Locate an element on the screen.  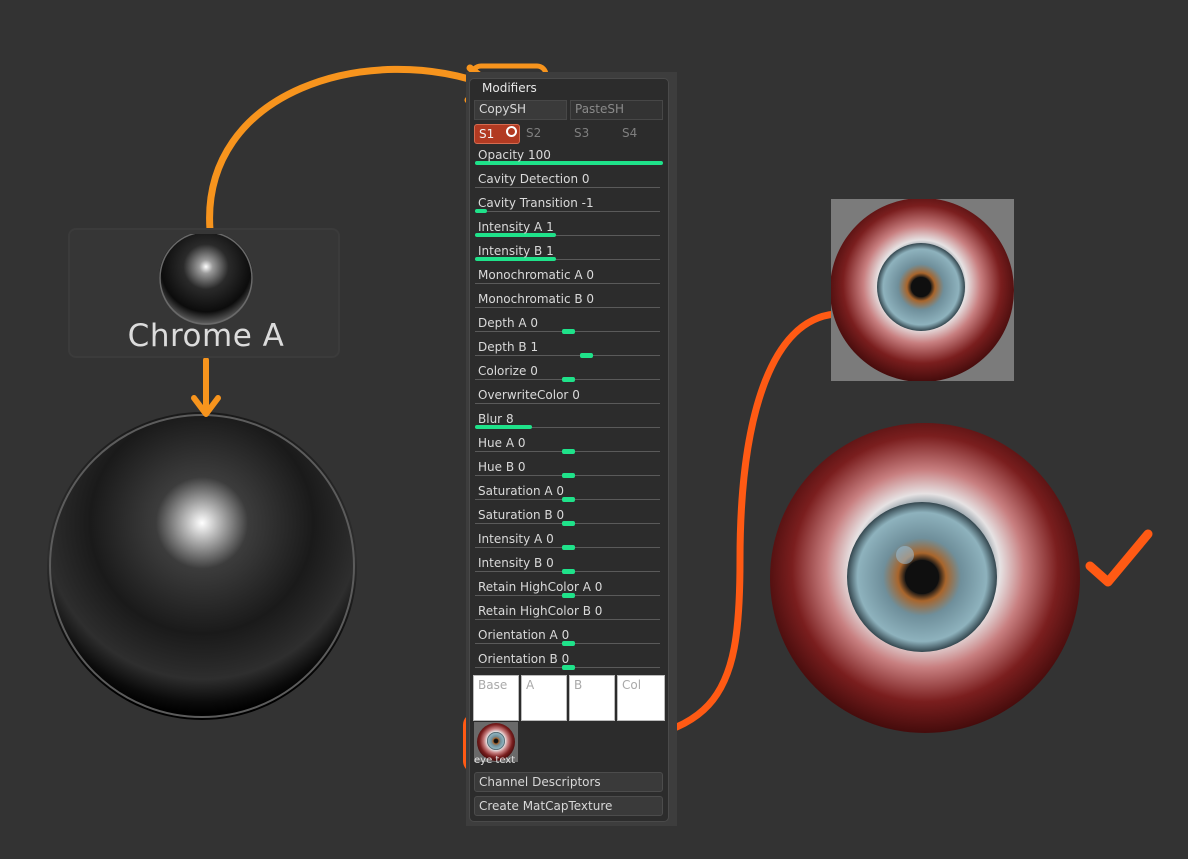
slider-row: Orientation A 0 is located at coordinates (569, 640).